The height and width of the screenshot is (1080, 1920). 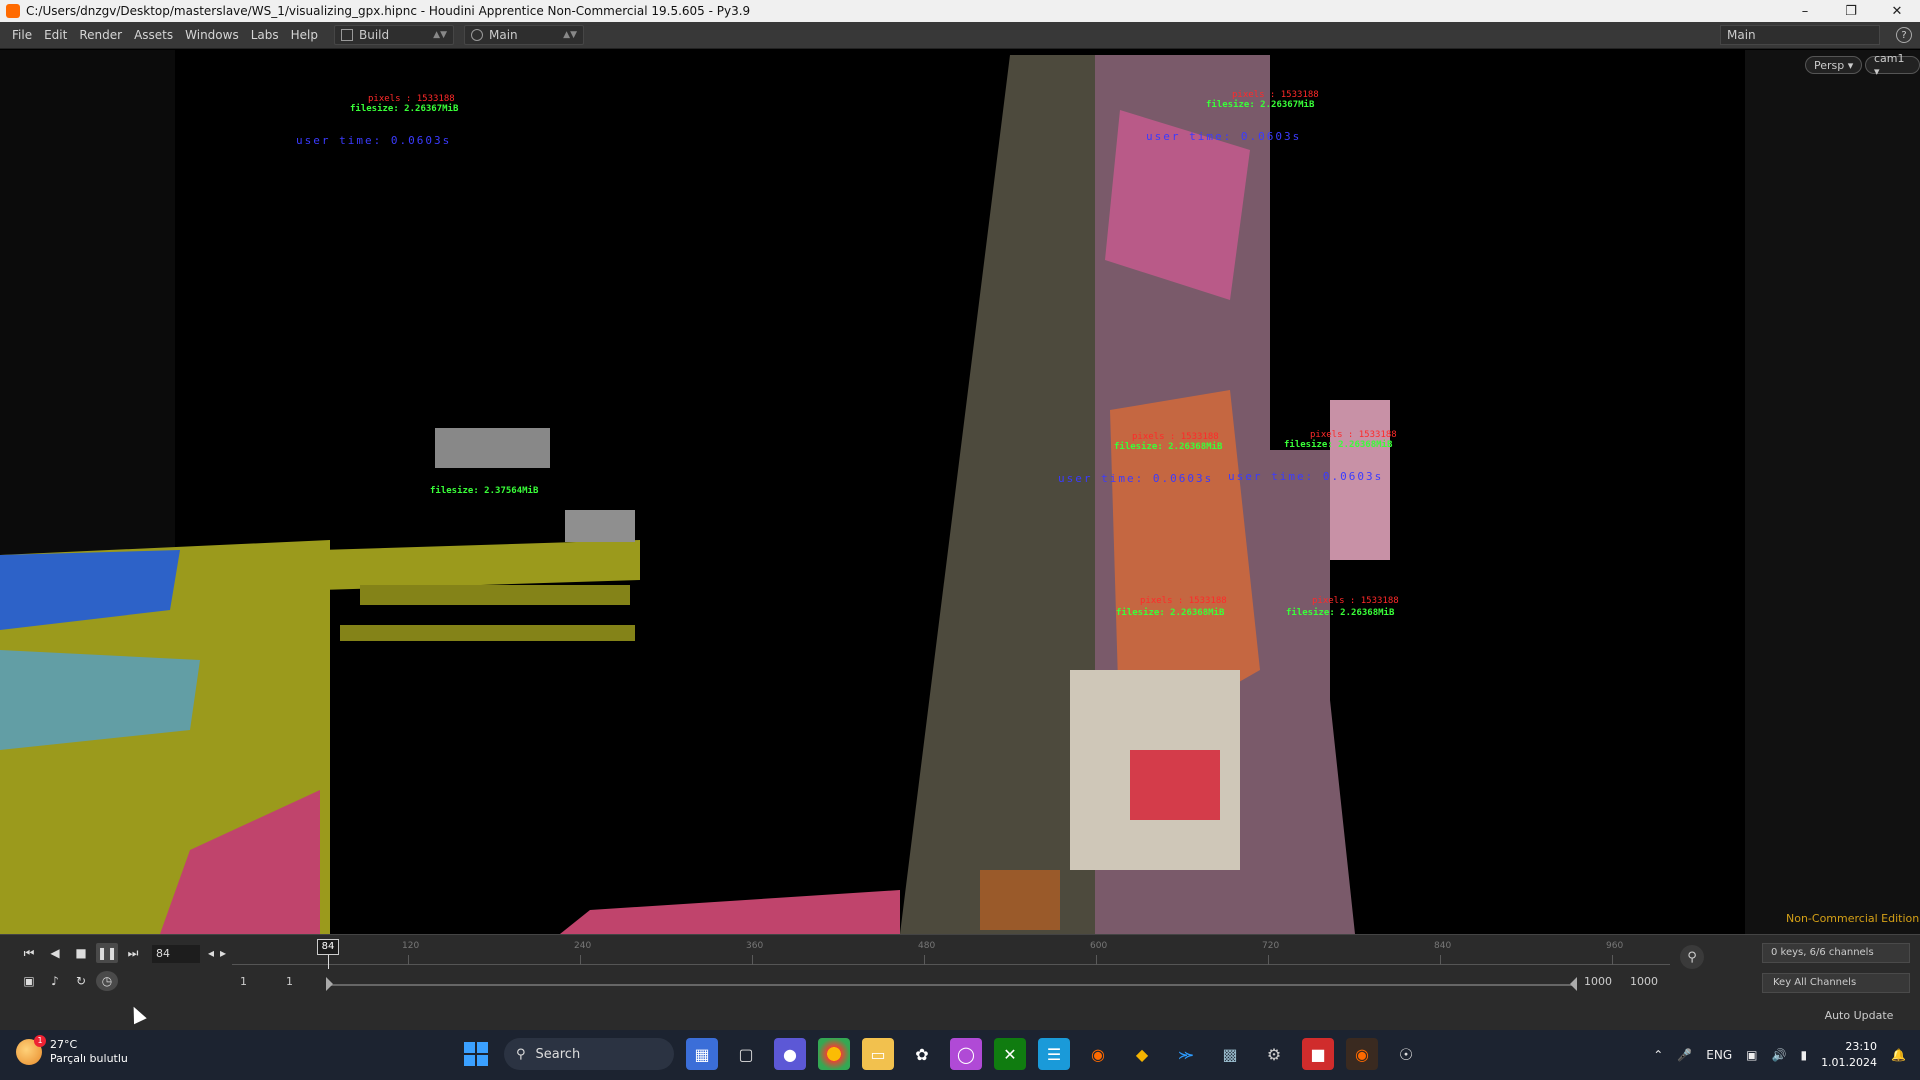 I want to click on minimize-button: –, so click(x=1805, y=11).